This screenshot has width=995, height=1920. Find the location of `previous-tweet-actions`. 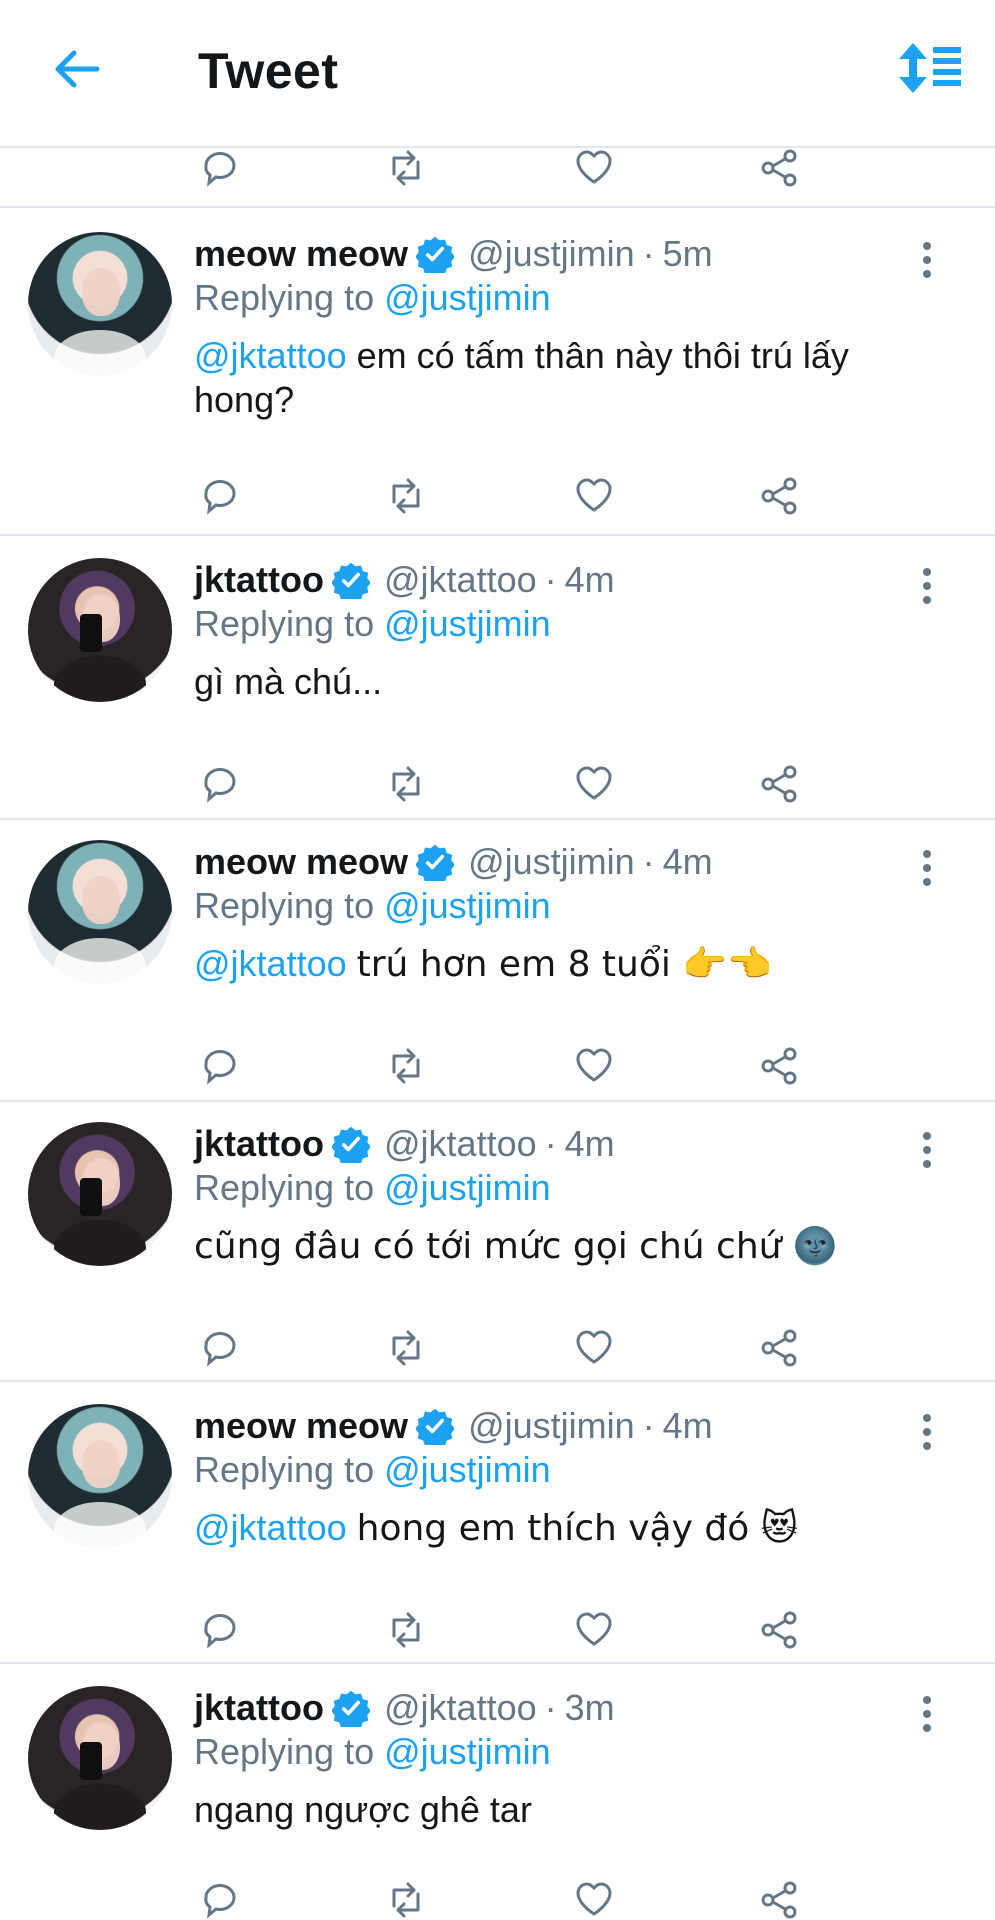

previous-tweet-actions is located at coordinates (497, 177).